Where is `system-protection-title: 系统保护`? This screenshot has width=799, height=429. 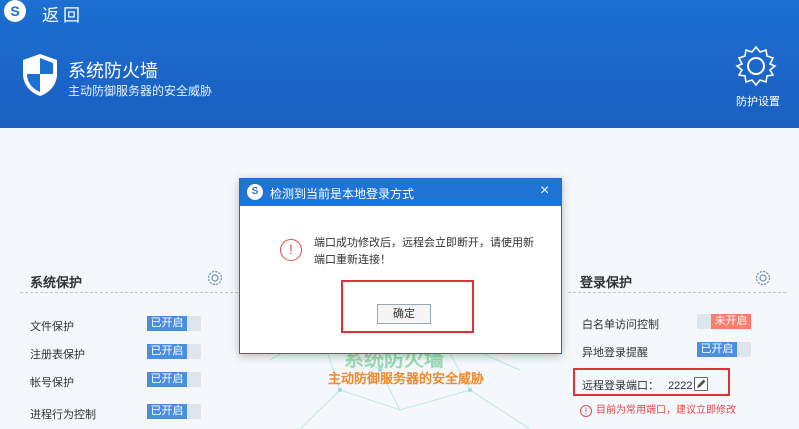
system-protection-title: 系统保护 is located at coordinates (56, 282).